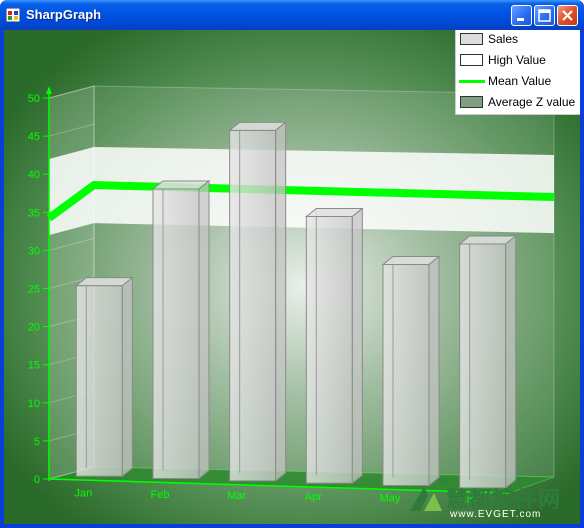 This screenshot has width=584, height=528. I want to click on watermark-logo-icon, so click(426, 499).